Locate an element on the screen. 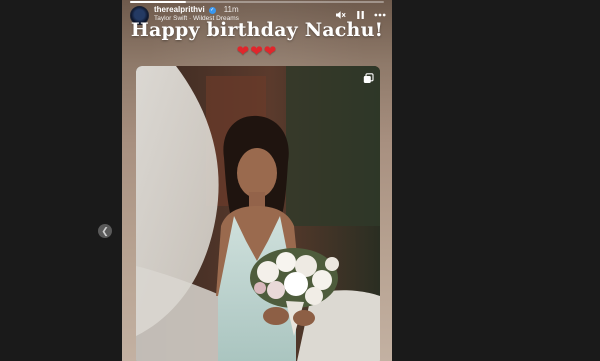  previous-story-button: ❮ is located at coordinates (105, 231).